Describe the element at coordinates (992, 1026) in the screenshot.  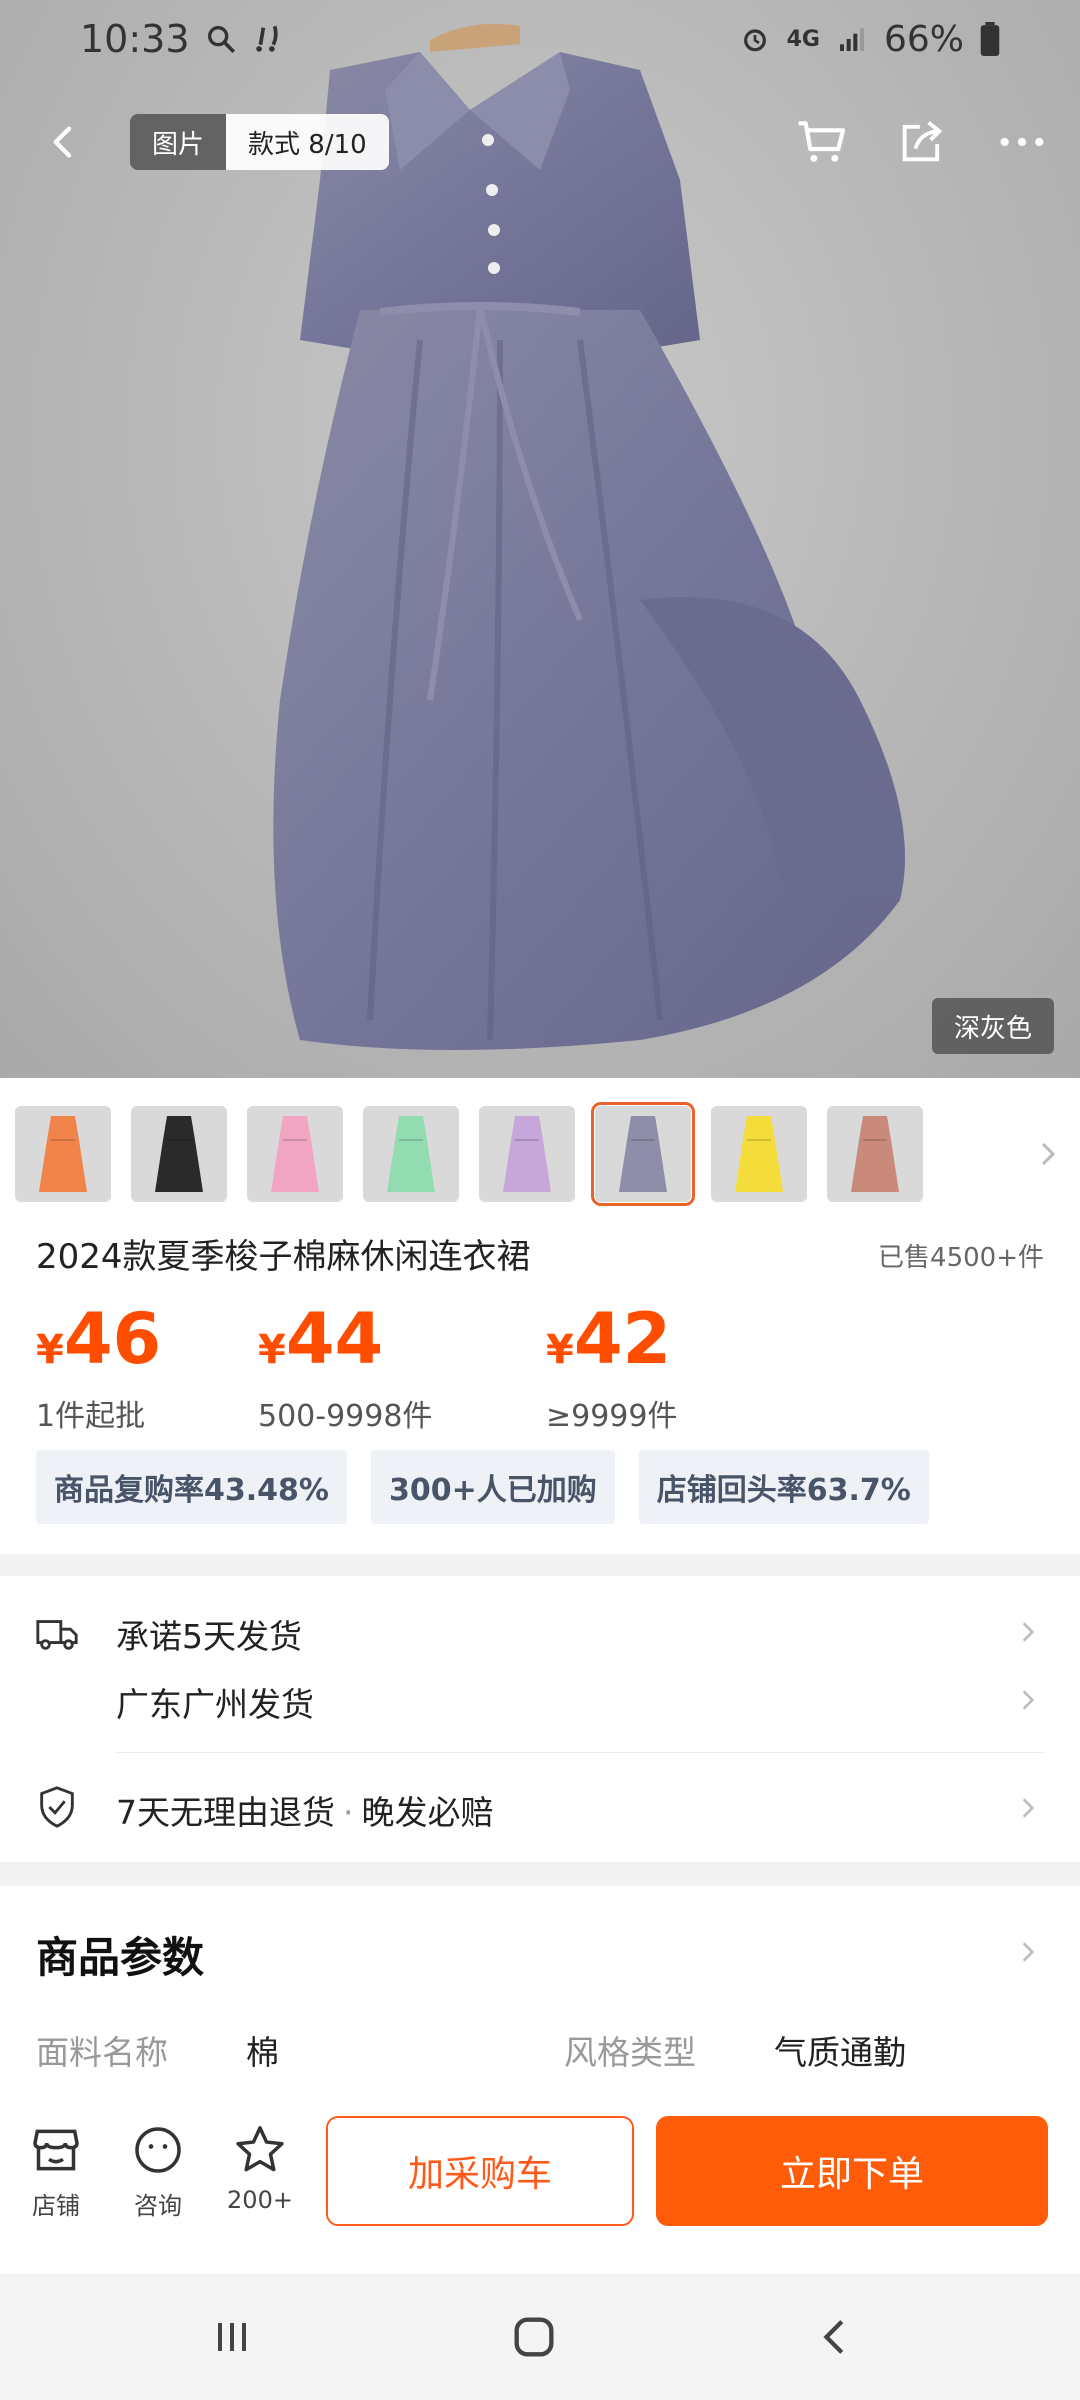
I see `color-tag: 深灰色` at that location.